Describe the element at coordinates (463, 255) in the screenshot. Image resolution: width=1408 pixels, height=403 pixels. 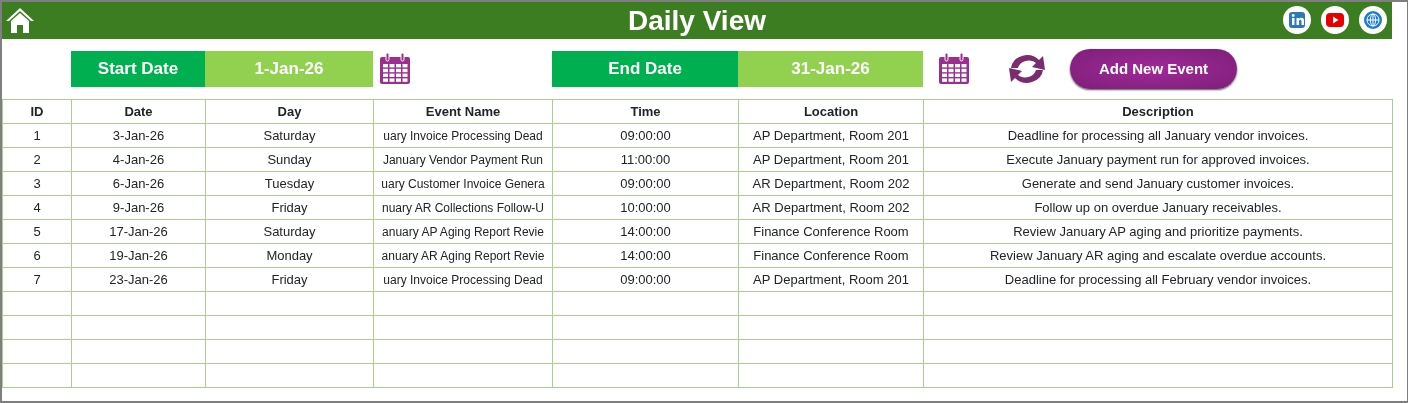
I see `table-cell: anuary AR Aging Report Revie` at that location.